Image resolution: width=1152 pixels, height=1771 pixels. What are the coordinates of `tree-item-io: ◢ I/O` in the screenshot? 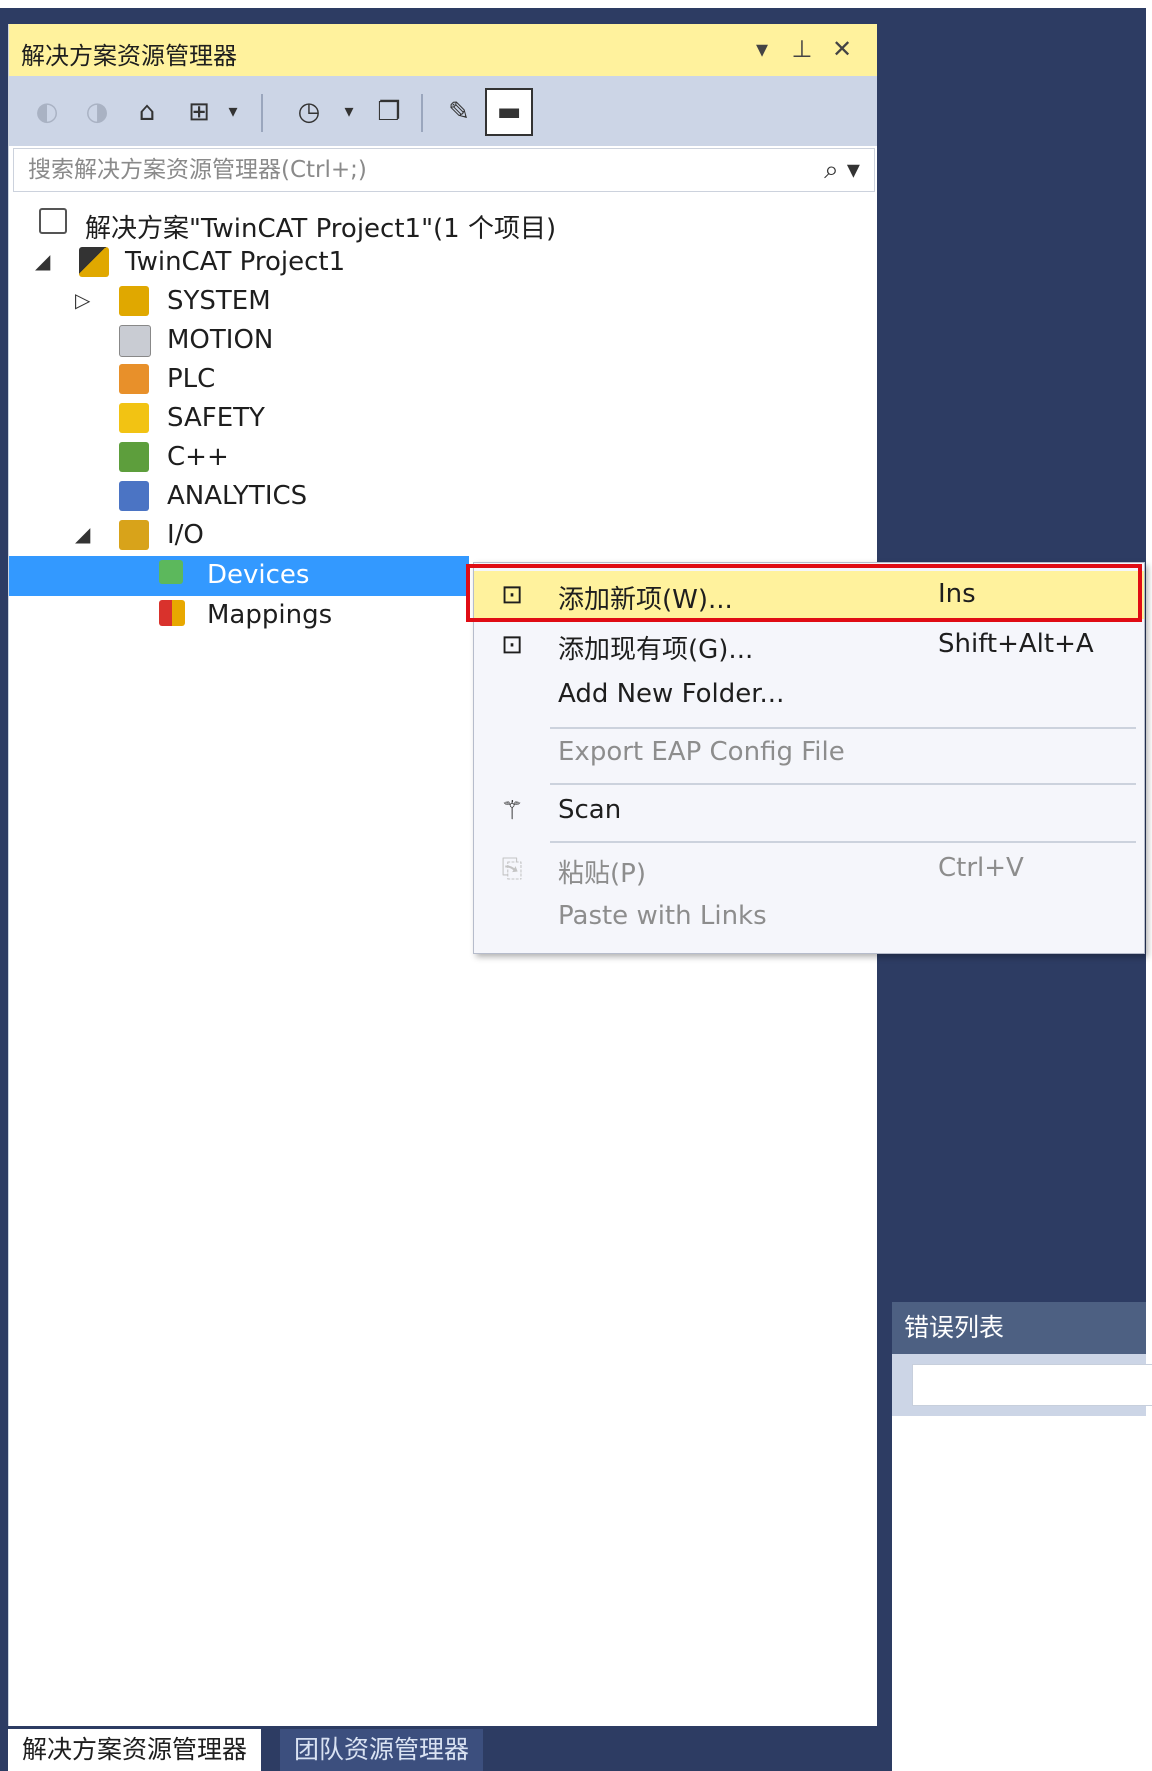 It's located at (443, 536).